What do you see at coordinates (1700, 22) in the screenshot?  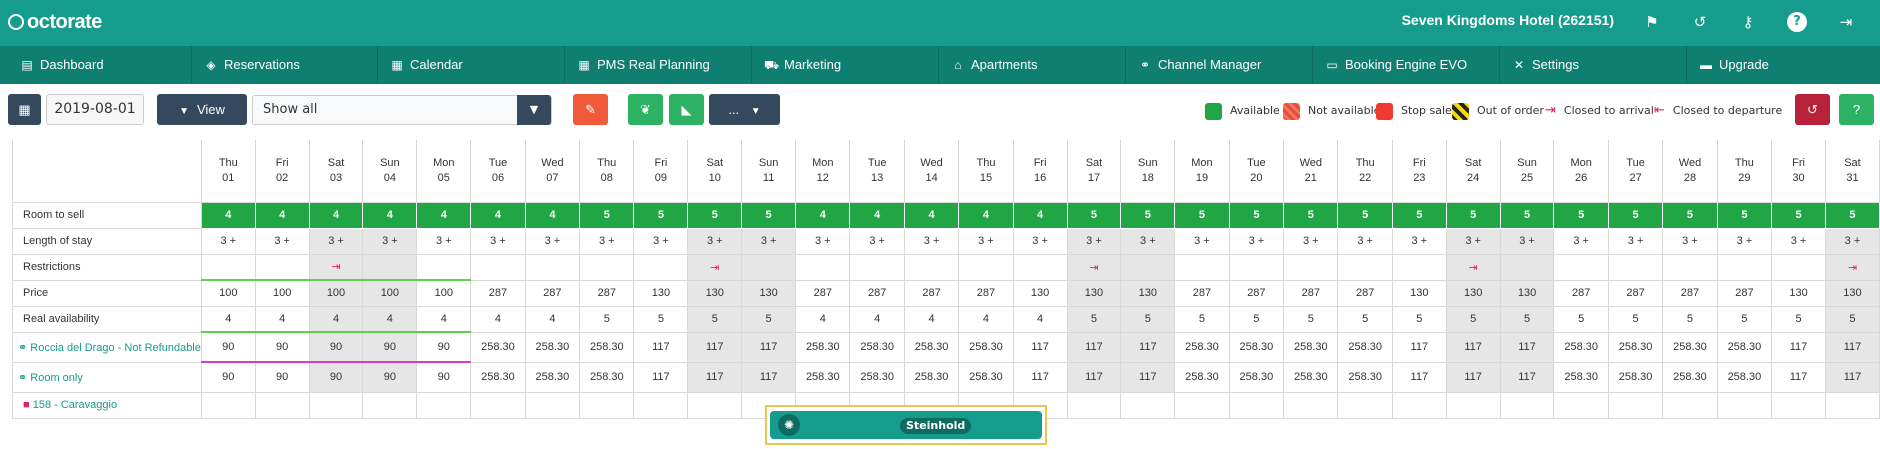 I see `history-icon: ↺` at bounding box center [1700, 22].